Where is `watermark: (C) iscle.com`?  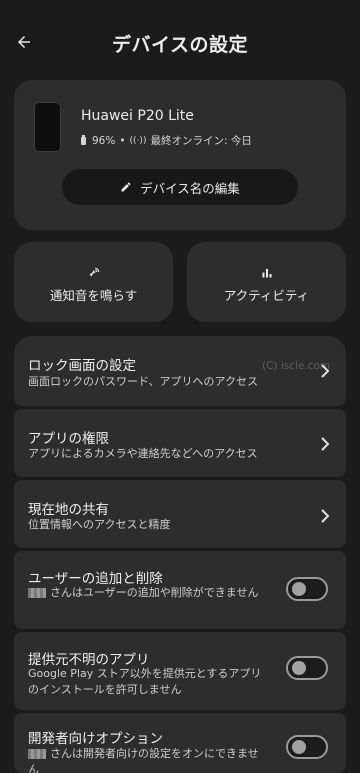
watermark: (C) iscle.com is located at coordinates (296, 366).